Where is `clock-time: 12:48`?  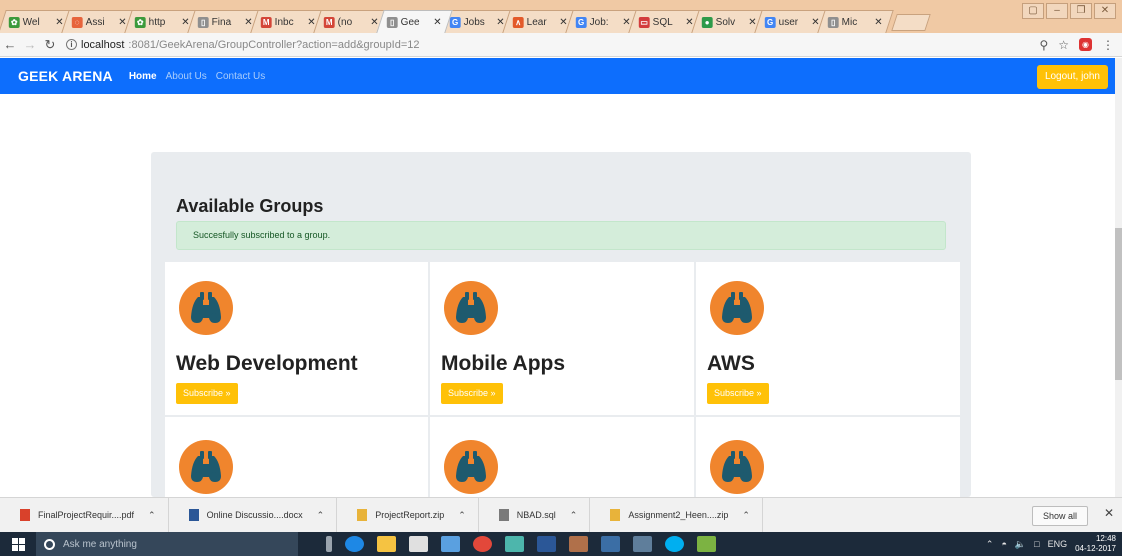 clock-time: 12:48 is located at coordinates (1105, 538).